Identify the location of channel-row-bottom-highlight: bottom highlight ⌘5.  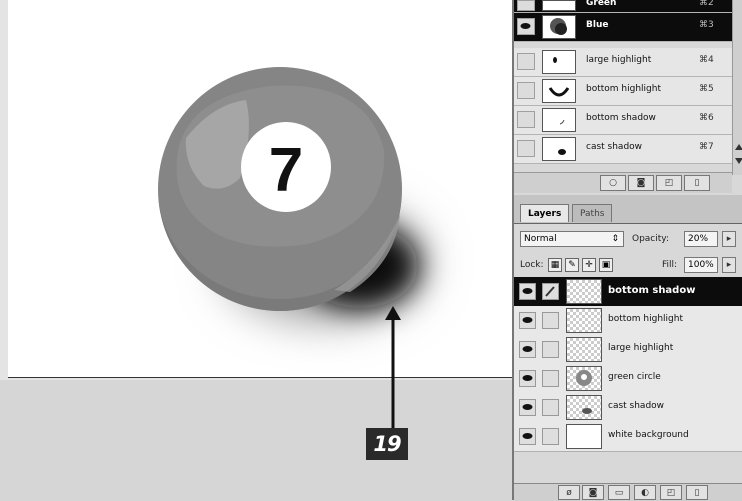
(623, 91).